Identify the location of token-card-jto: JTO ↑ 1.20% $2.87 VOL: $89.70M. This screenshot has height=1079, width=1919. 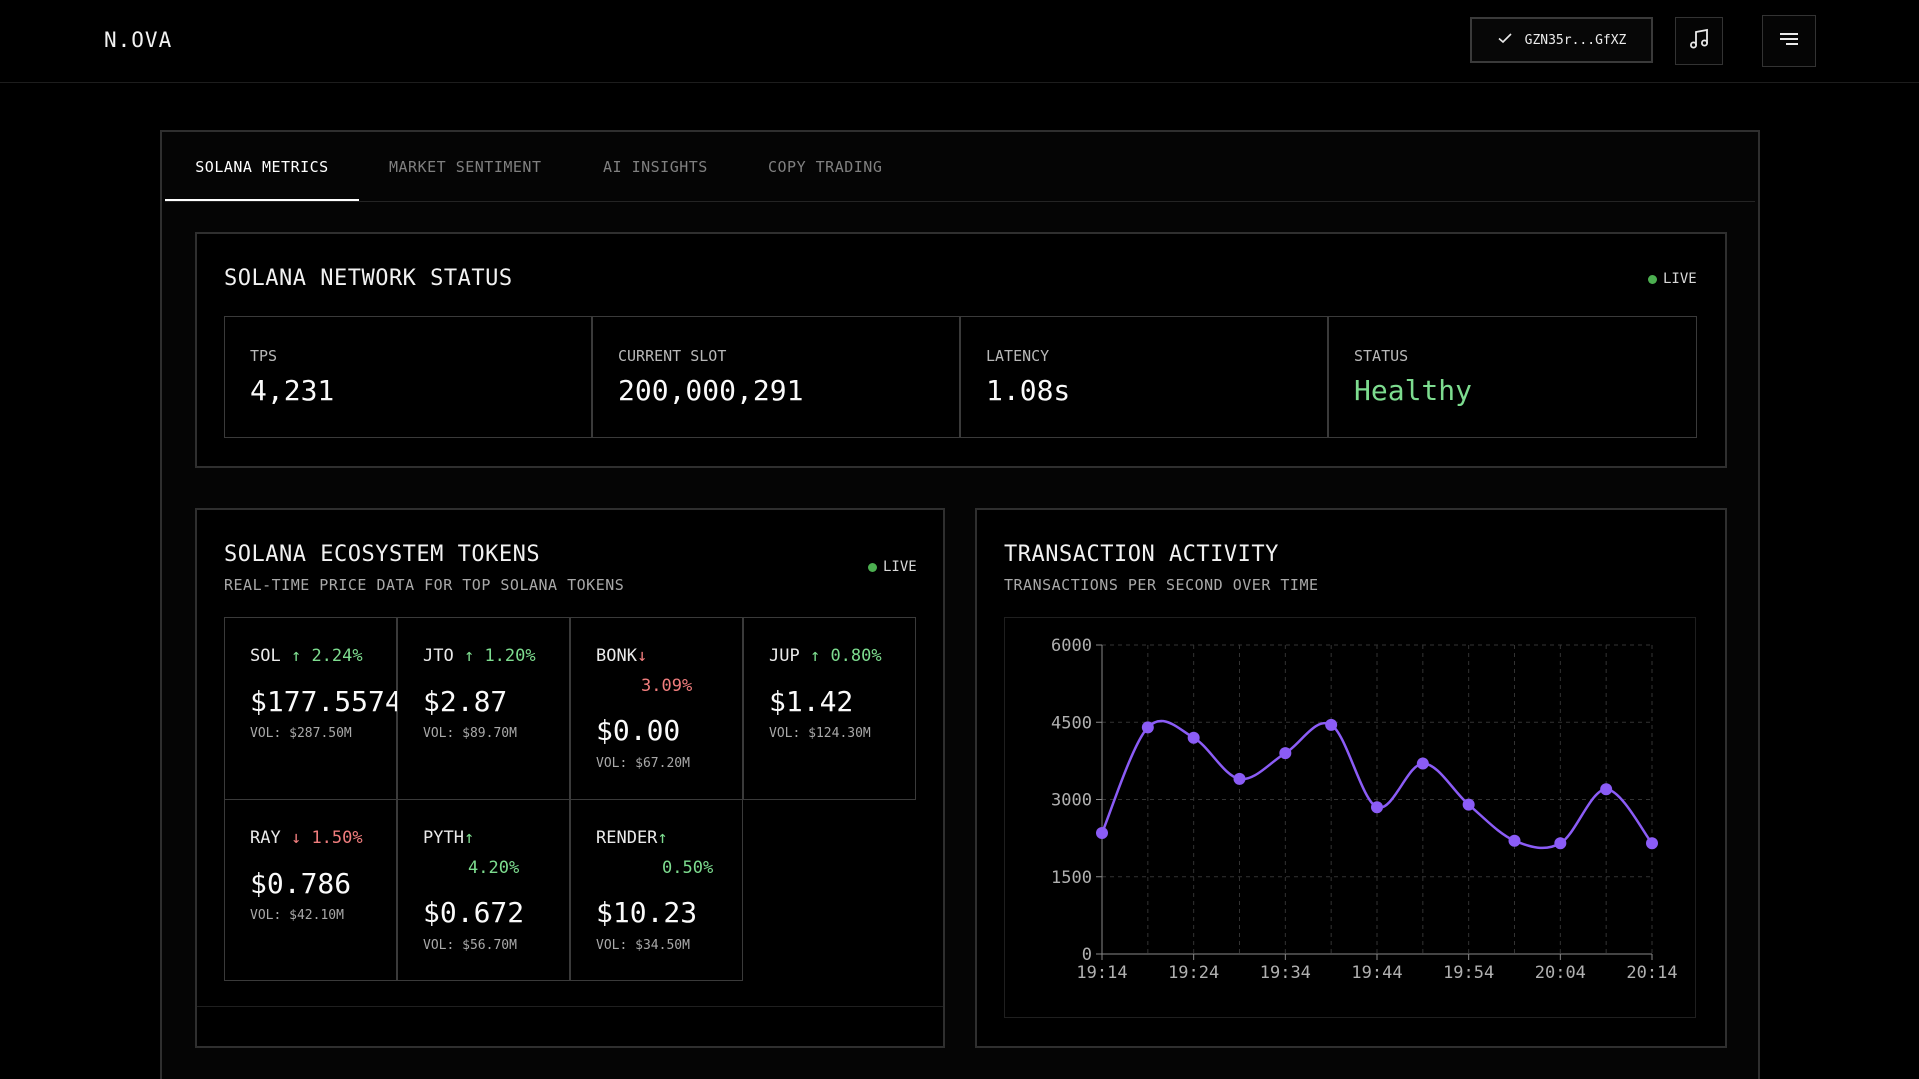
(483, 708).